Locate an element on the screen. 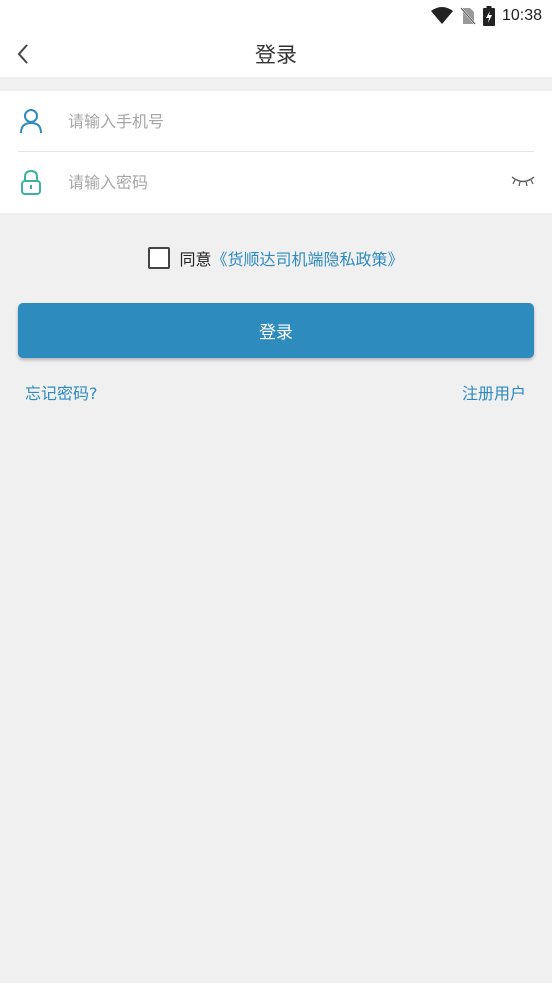 This screenshot has height=983, width=552. battery-charging-icon is located at coordinates (488, 15).